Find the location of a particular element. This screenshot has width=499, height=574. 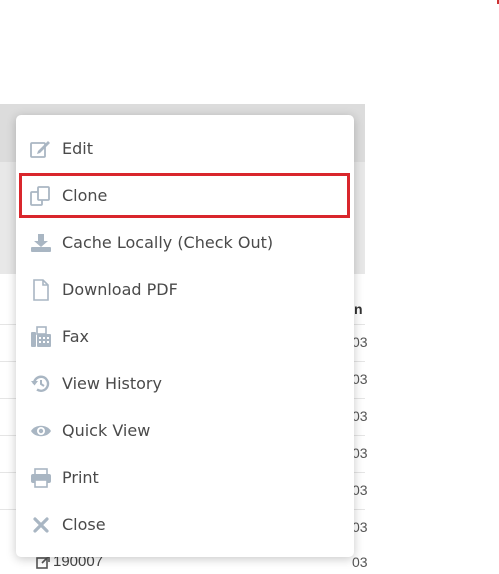

menu-item-print: Print is located at coordinates (185, 477).